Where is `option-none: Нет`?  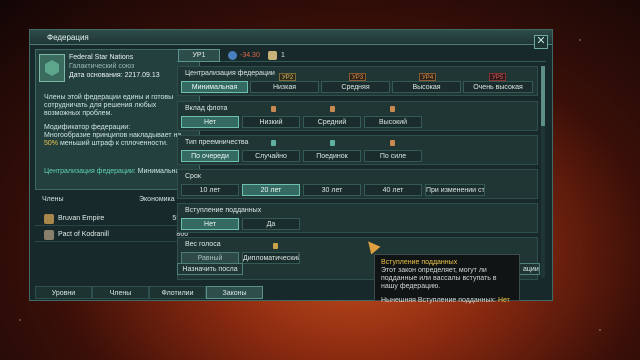 option-none: Нет is located at coordinates (210, 122).